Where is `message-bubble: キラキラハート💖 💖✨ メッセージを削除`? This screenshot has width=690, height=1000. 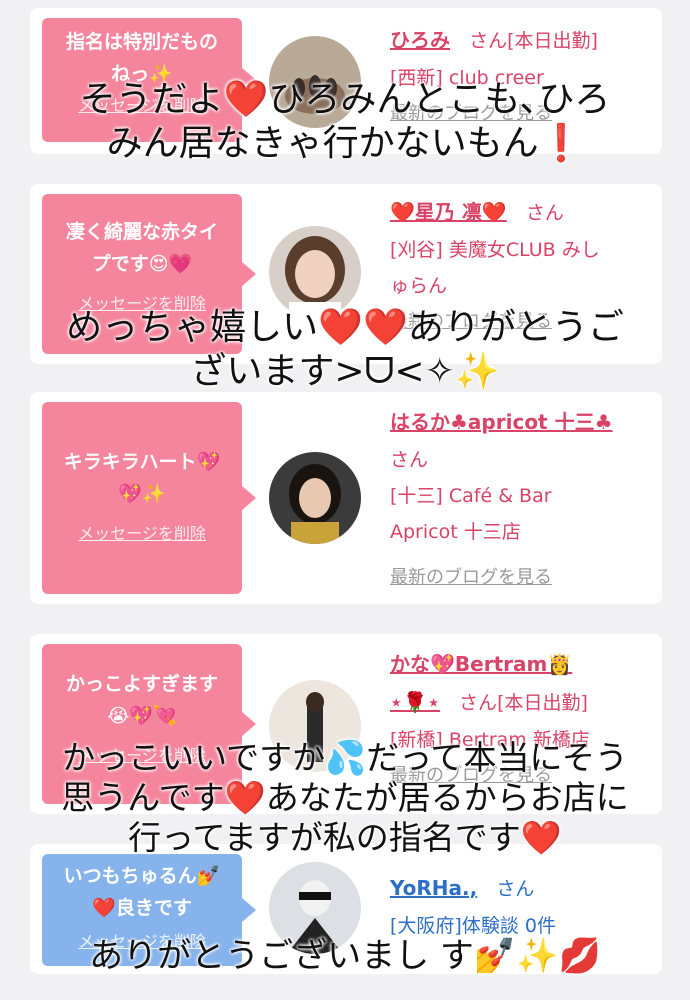 message-bubble: キラキラハート💖 💖✨ メッセージを削除 is located at coordinates (149, 498).